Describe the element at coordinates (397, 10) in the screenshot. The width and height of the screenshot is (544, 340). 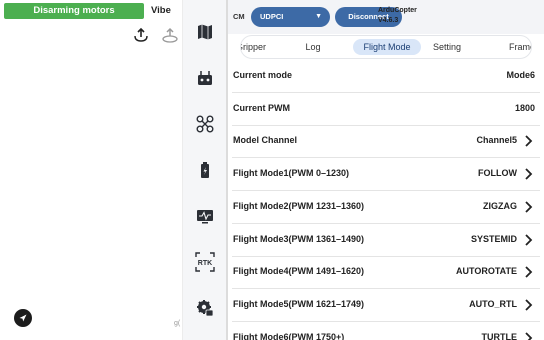
I see `firmware-name: ArduCopter` at that location.